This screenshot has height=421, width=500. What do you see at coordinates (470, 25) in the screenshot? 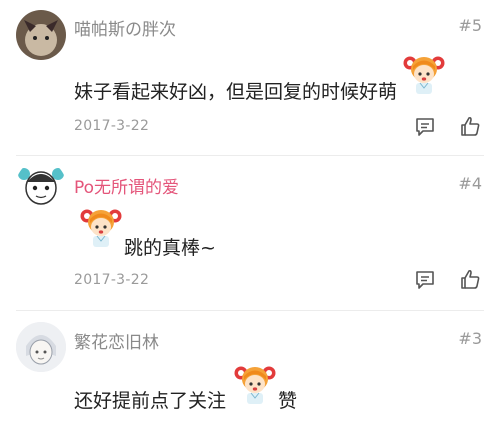
I see `floor-number: #5` at bounding box center [470, 25].